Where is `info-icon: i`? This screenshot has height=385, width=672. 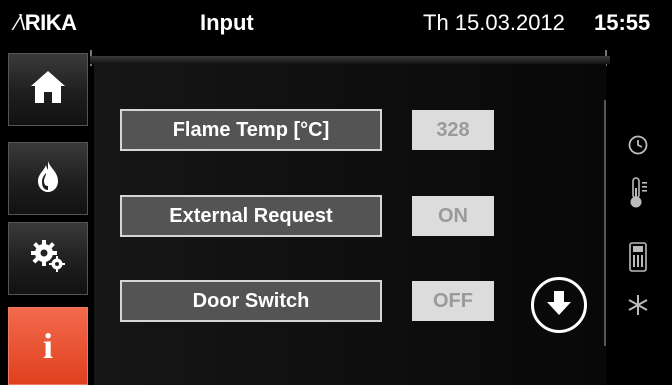 info-icon: i is located at coordinates (47, 346).